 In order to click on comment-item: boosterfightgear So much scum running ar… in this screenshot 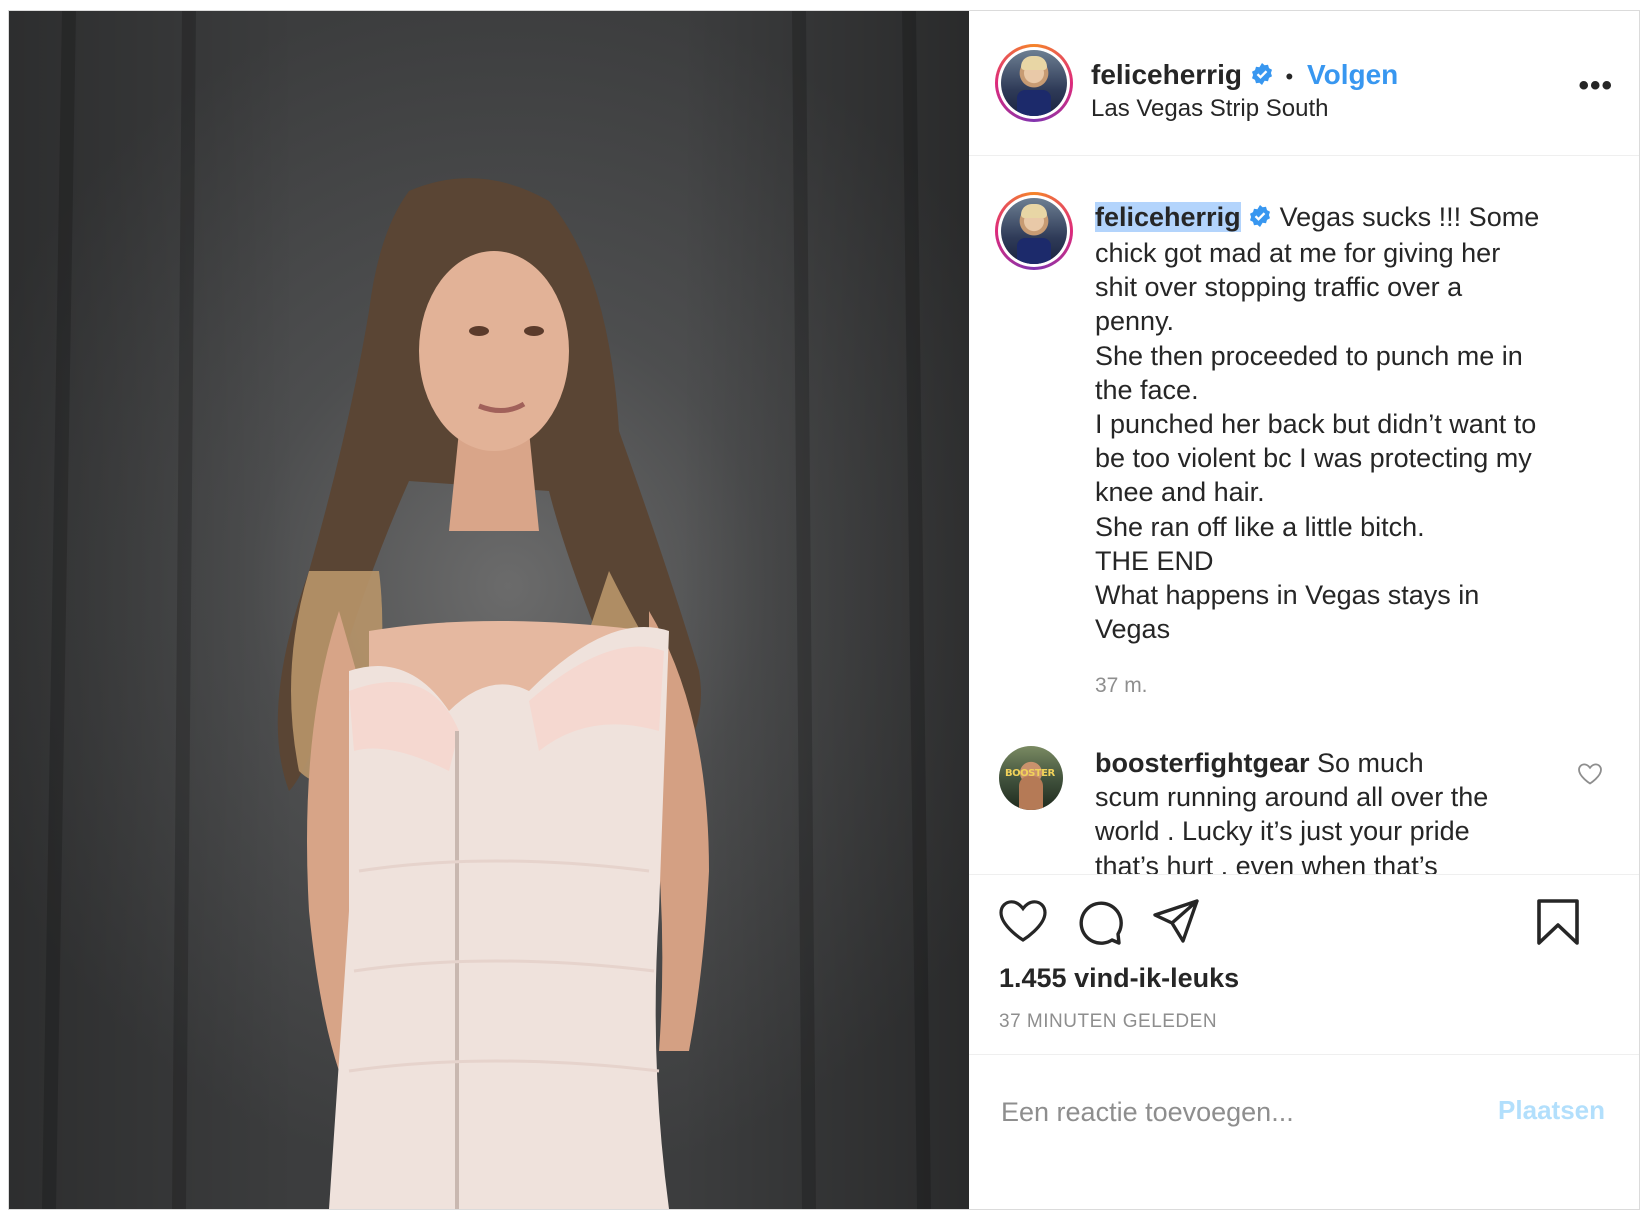, I will do `click(1335, 810)`.